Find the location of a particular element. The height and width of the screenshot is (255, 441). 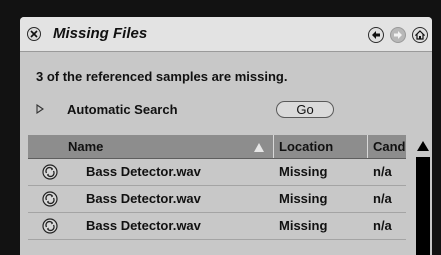

column-header-candidates: Candi is located at coordinates (389, 146).